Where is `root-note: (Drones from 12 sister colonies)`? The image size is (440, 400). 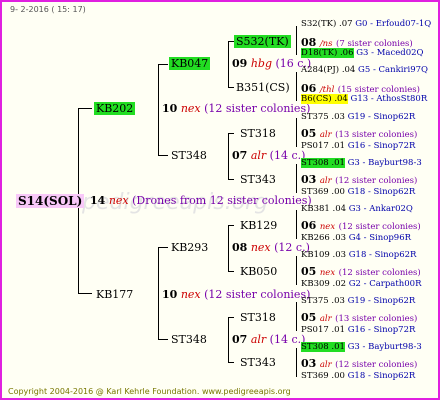 root-note: (Drones from 12 sister colonies) is located at coordinates (222, 200).